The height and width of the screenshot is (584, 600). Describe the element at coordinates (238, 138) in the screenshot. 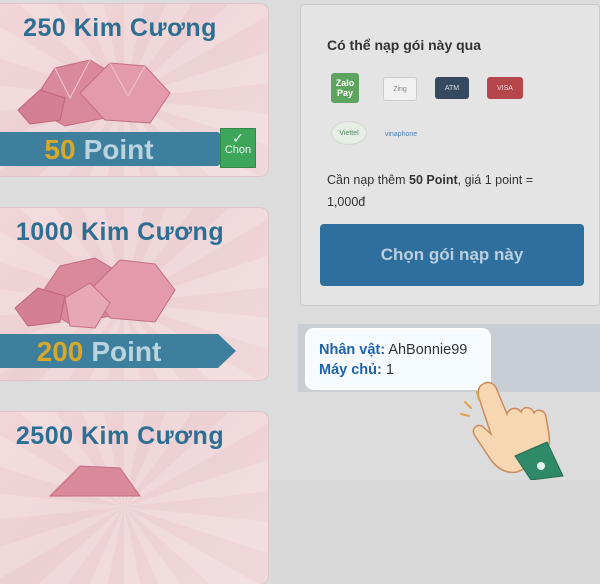

I see `check-icon: ✓` at that location.